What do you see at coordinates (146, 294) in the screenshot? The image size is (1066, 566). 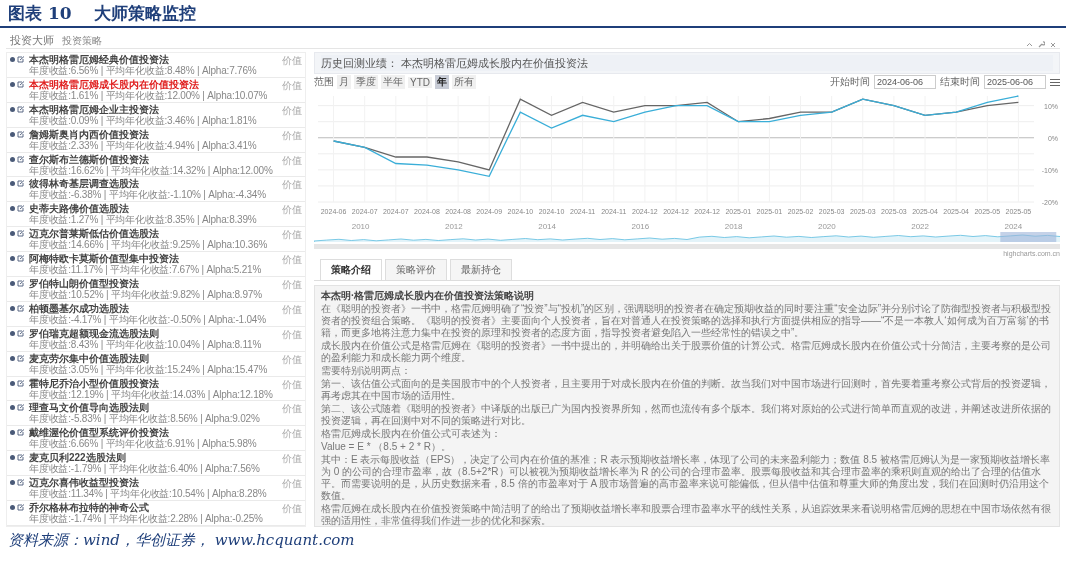 I see `strategy-stats: 年度收益:10.52% | 平均年化收益:9.82% | Alpha:8.97%` at bounding box center [146, 294].